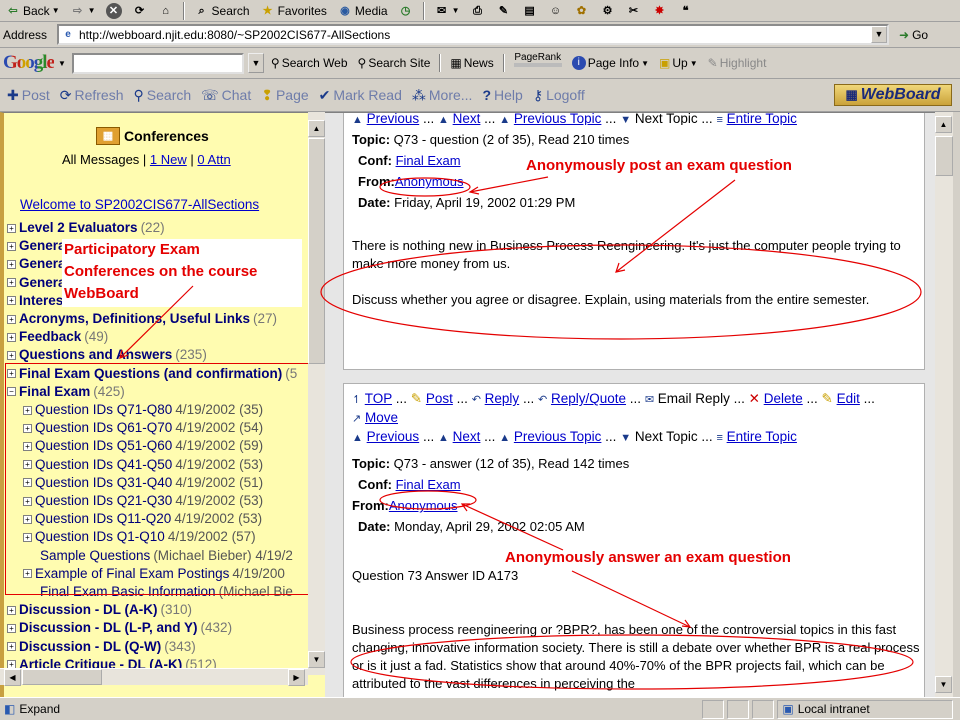 This screenshot has height=720, width=960. Describe the element at coordinates (362, 11) in the screenshot. I see `media-button: ◉ Media` at that location.